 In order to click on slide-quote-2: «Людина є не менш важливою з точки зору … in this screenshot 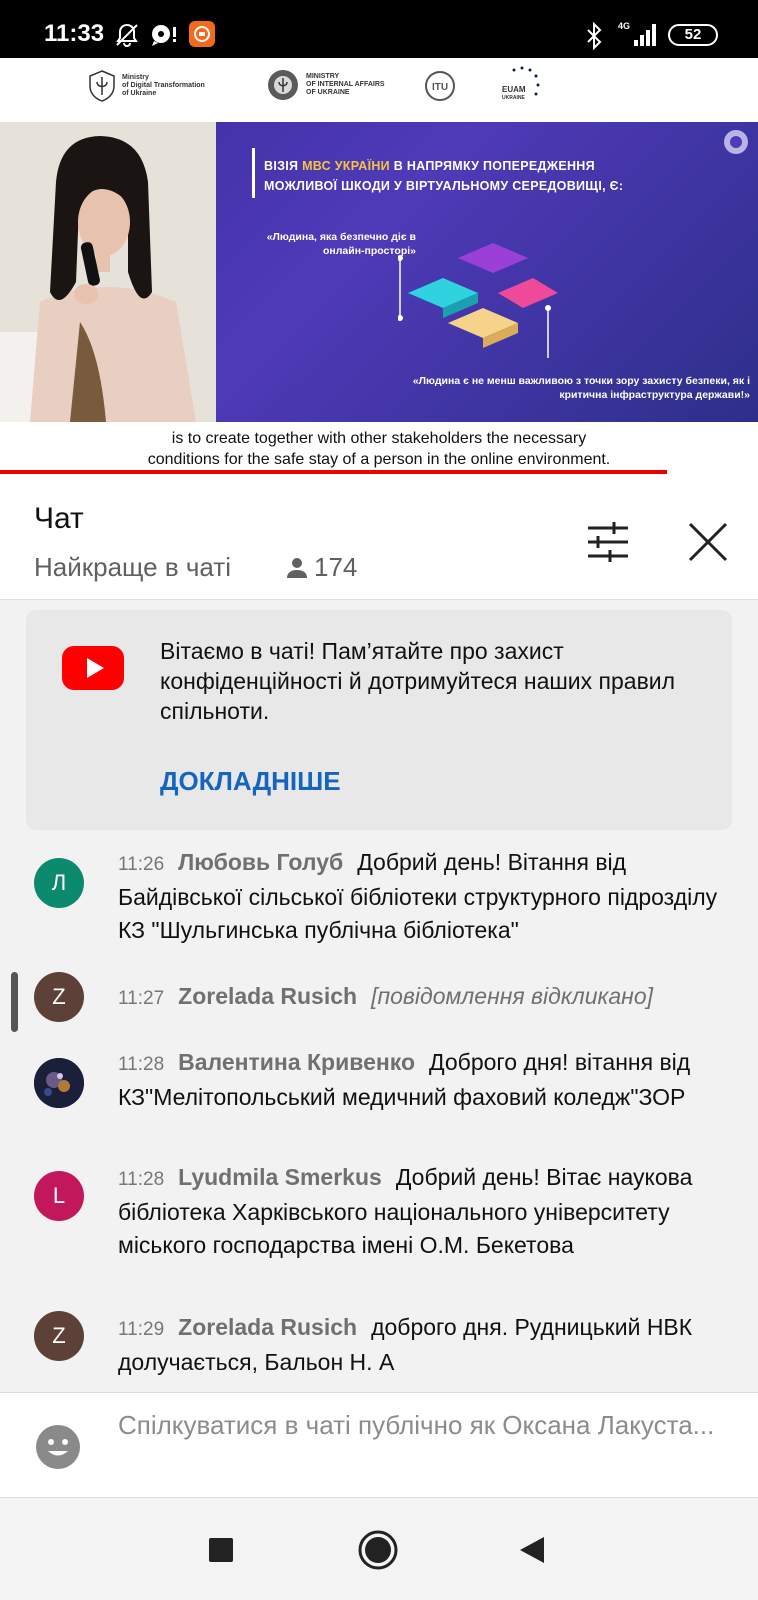, I will do `click(581, 388)`.